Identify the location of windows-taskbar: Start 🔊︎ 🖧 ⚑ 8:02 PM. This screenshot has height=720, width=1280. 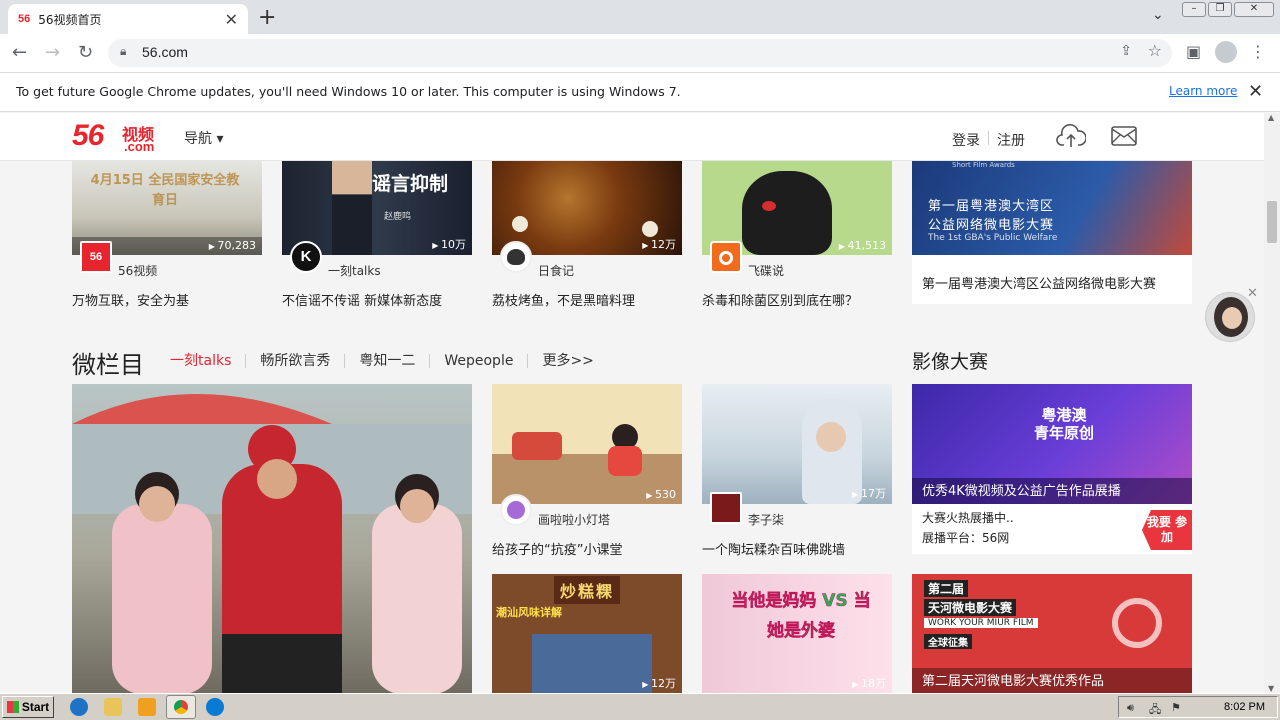
(640, 706).